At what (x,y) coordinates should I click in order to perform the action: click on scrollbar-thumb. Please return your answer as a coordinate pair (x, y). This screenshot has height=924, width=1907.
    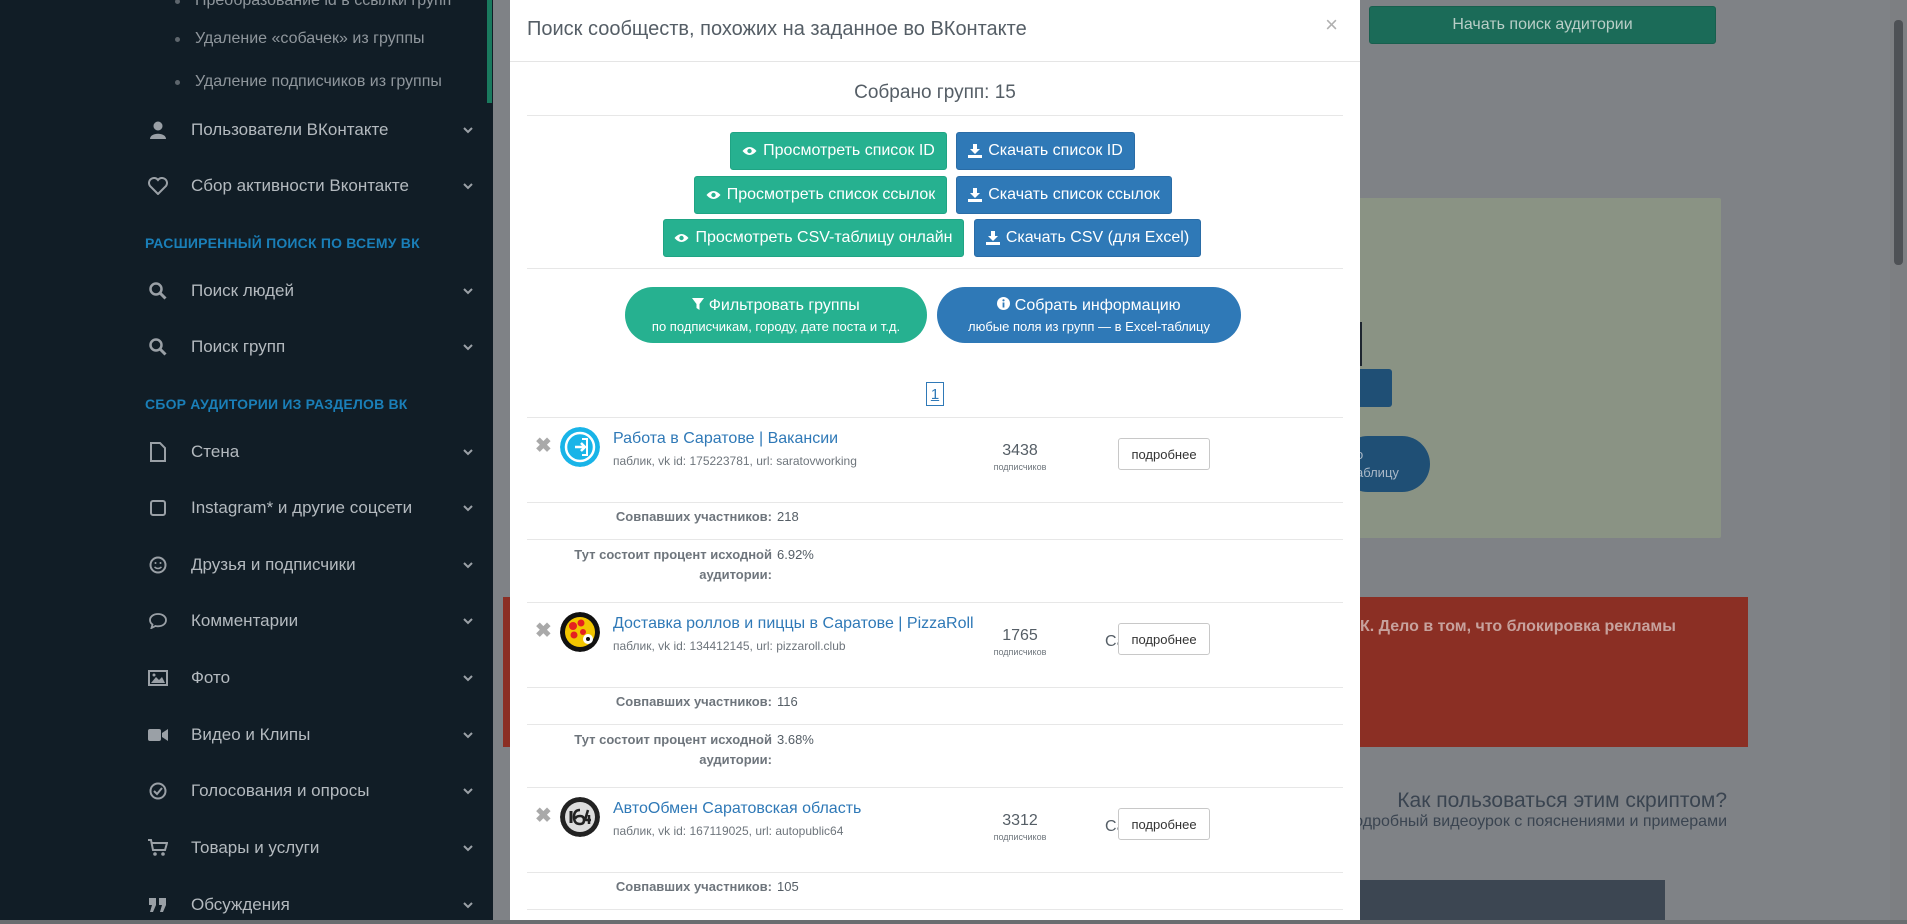
    Looking at the image, I should click on (1898, 142).